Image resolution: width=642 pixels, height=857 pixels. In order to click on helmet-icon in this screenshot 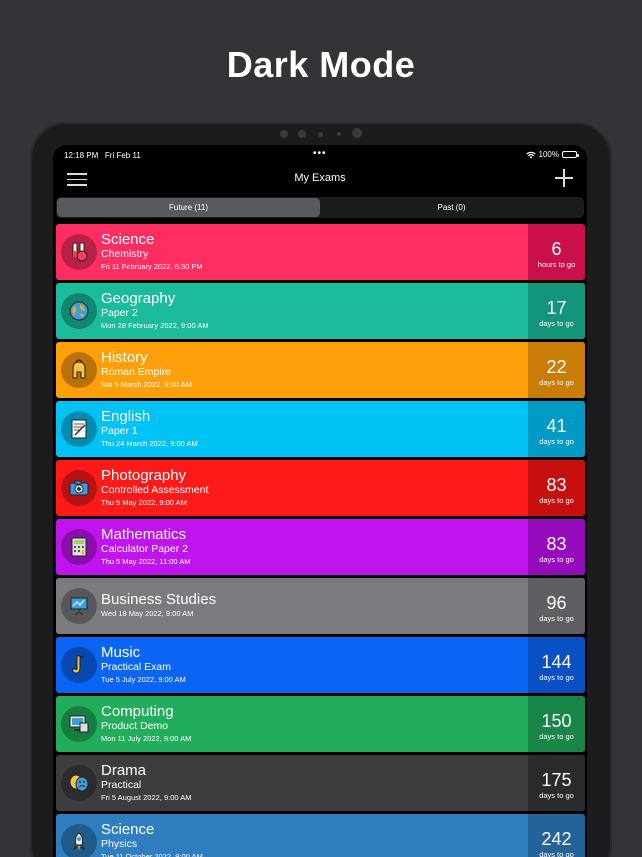, I will do `click(79, 370)`.